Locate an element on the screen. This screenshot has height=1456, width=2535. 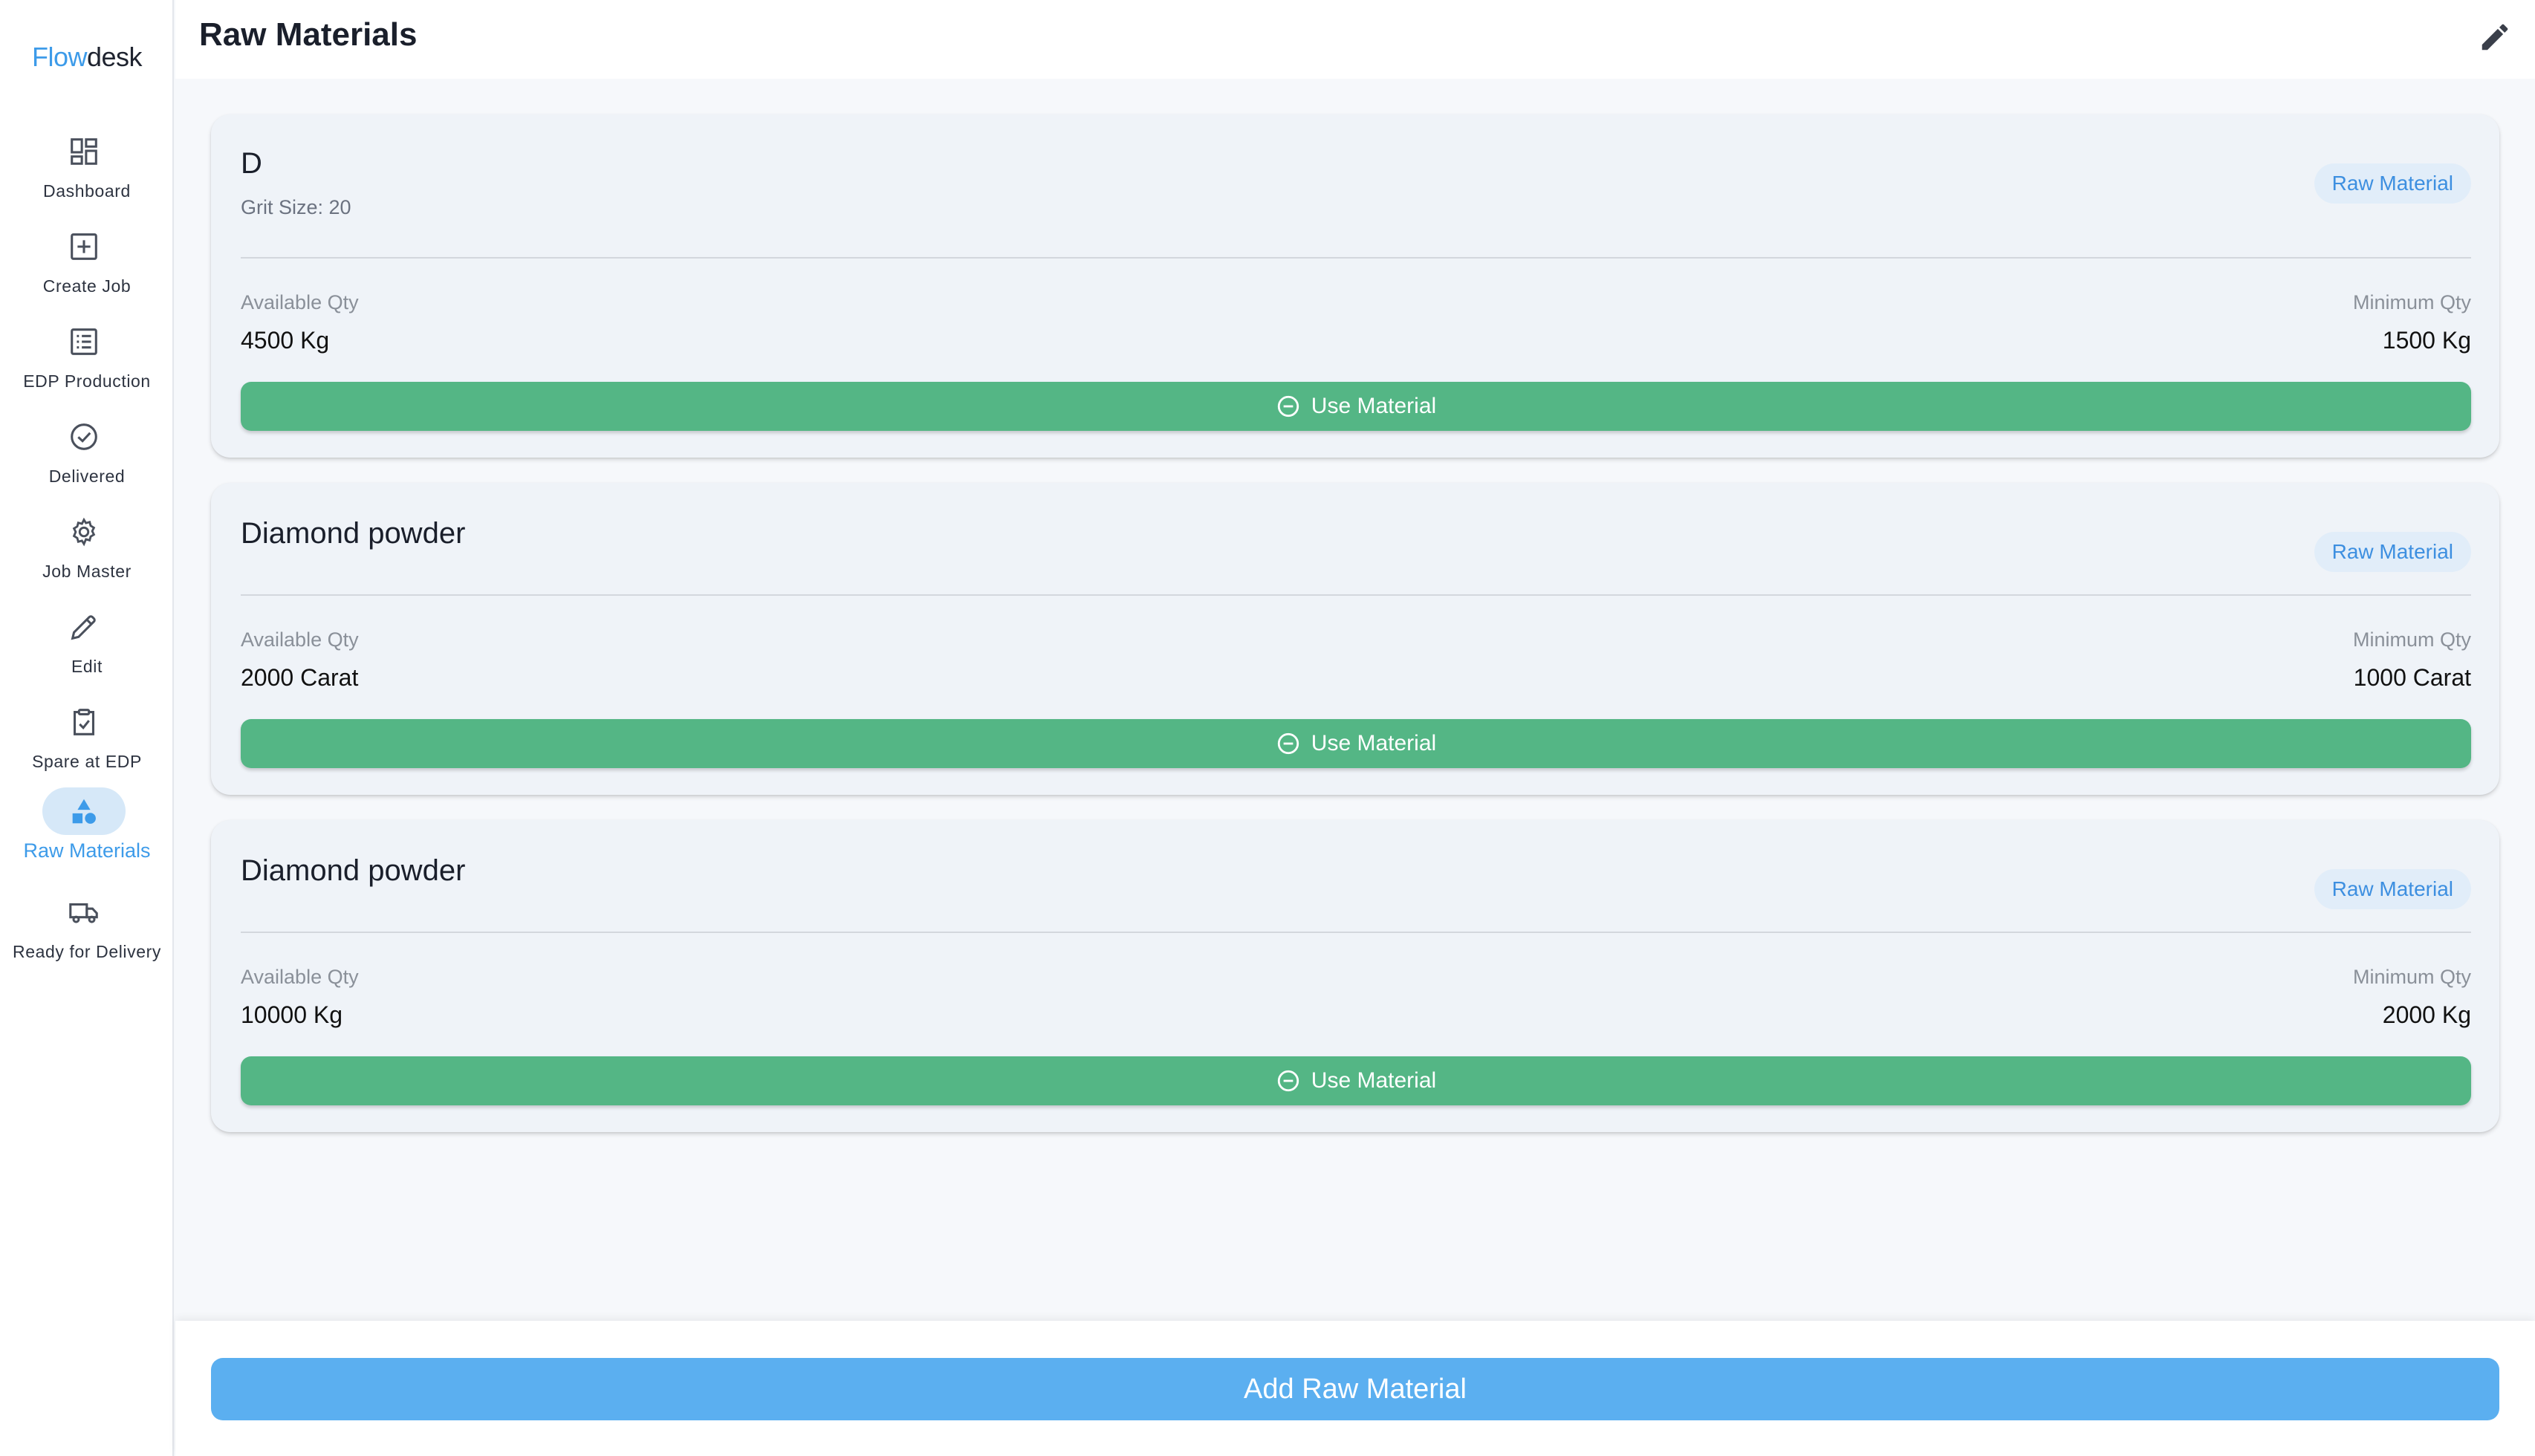
sidebar-item-edp-production: EDP Production is located at coordinates (87, 359).